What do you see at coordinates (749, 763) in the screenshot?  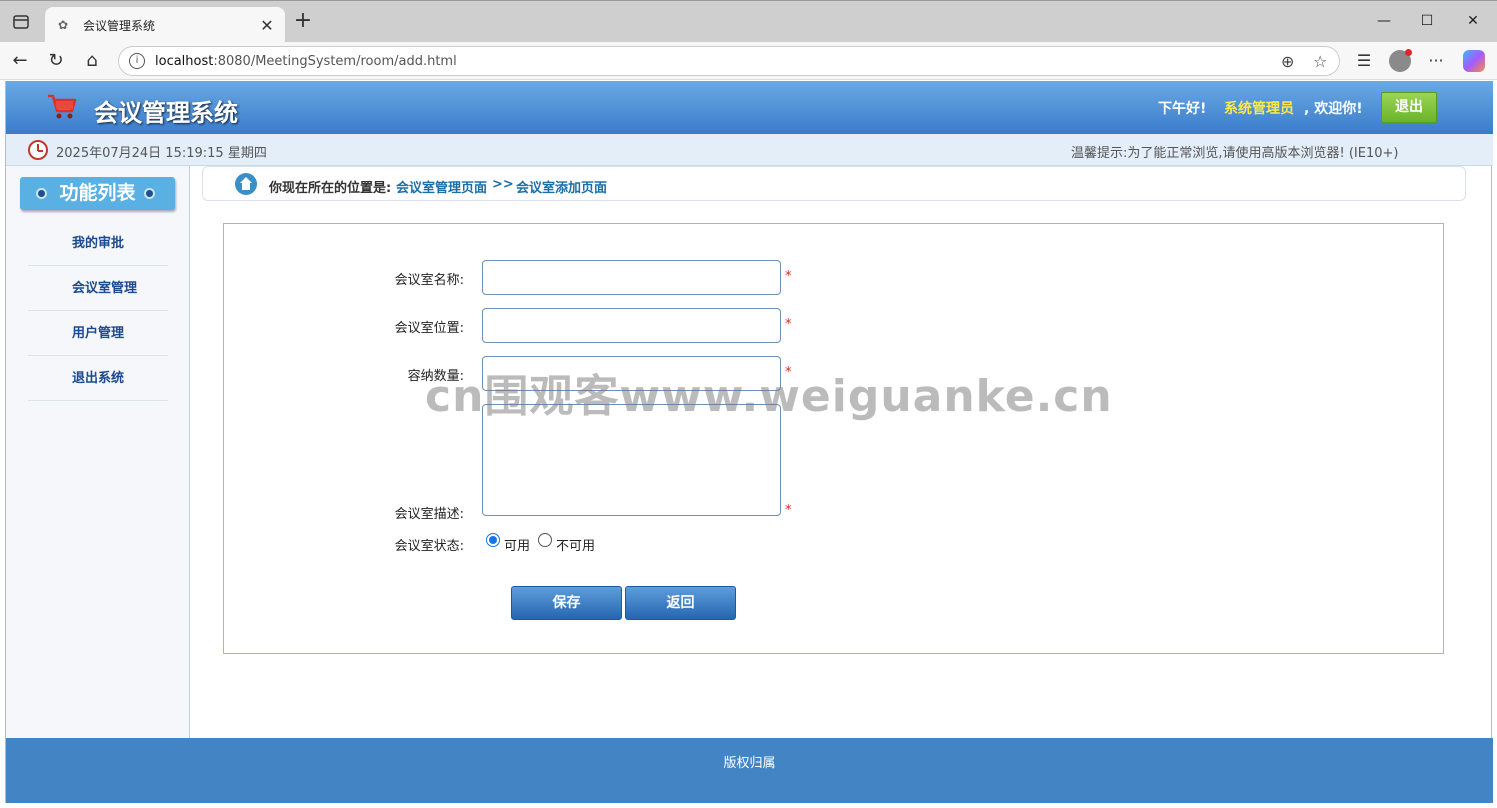 I see `copyright-text: 版权归属` at bounding box center [749, 763].